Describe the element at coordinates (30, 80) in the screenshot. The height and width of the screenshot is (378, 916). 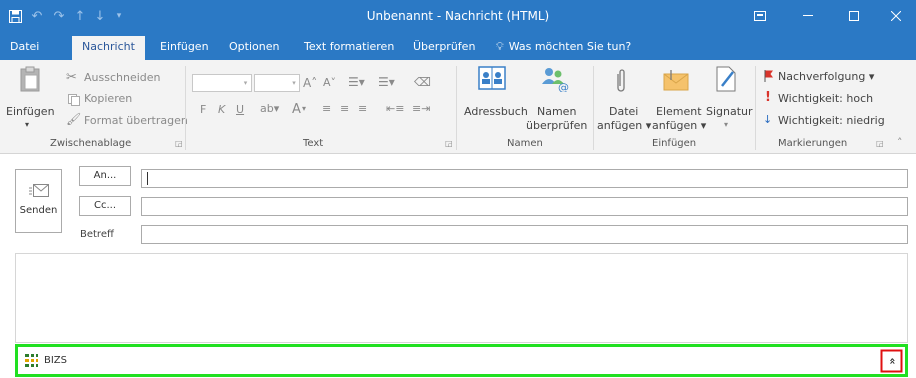
I see `paste-icon` at that location.